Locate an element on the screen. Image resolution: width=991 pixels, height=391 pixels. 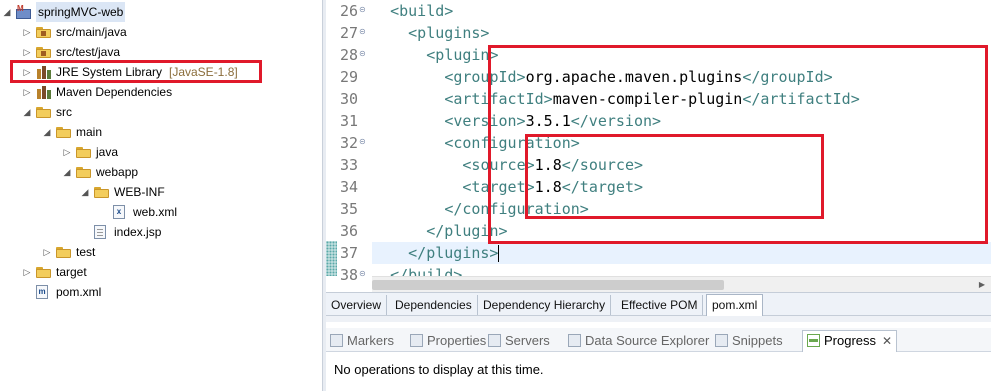
tree-item-label: springMVC-web is located at coordinates (81, 12).